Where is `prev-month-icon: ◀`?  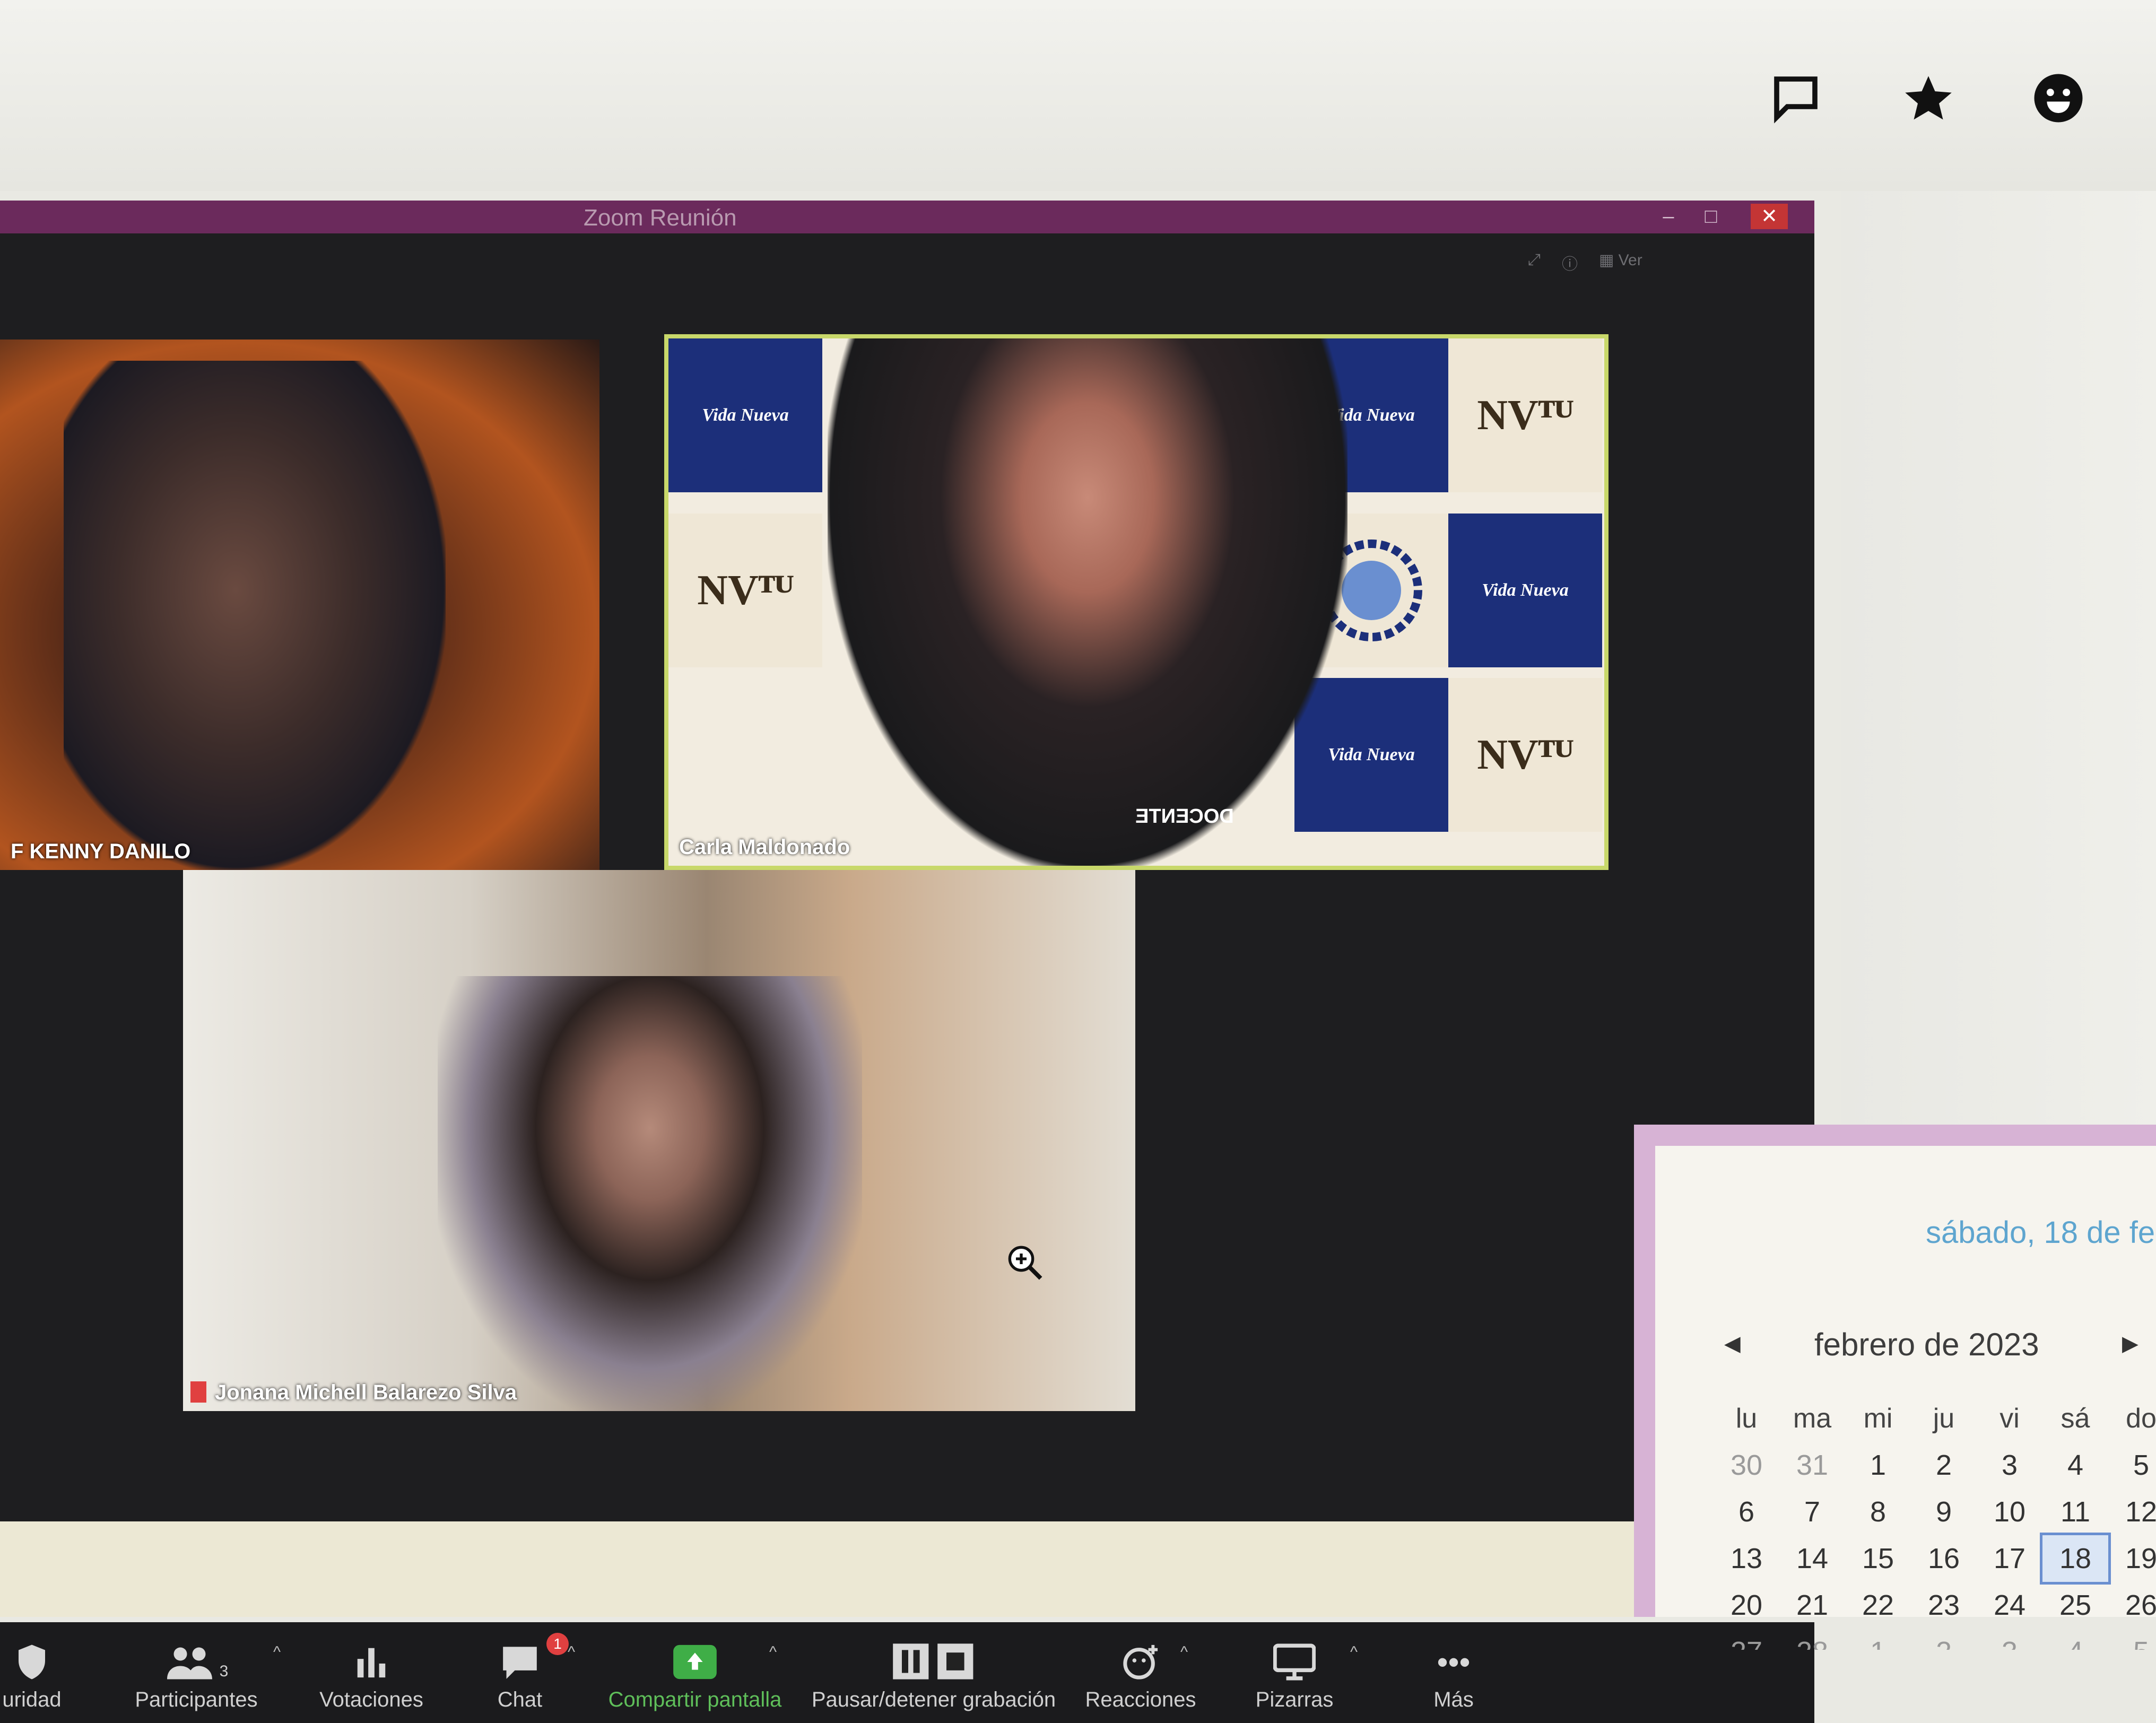
prev-month-icon: ◀ is located at coordinates (1732, 1344).